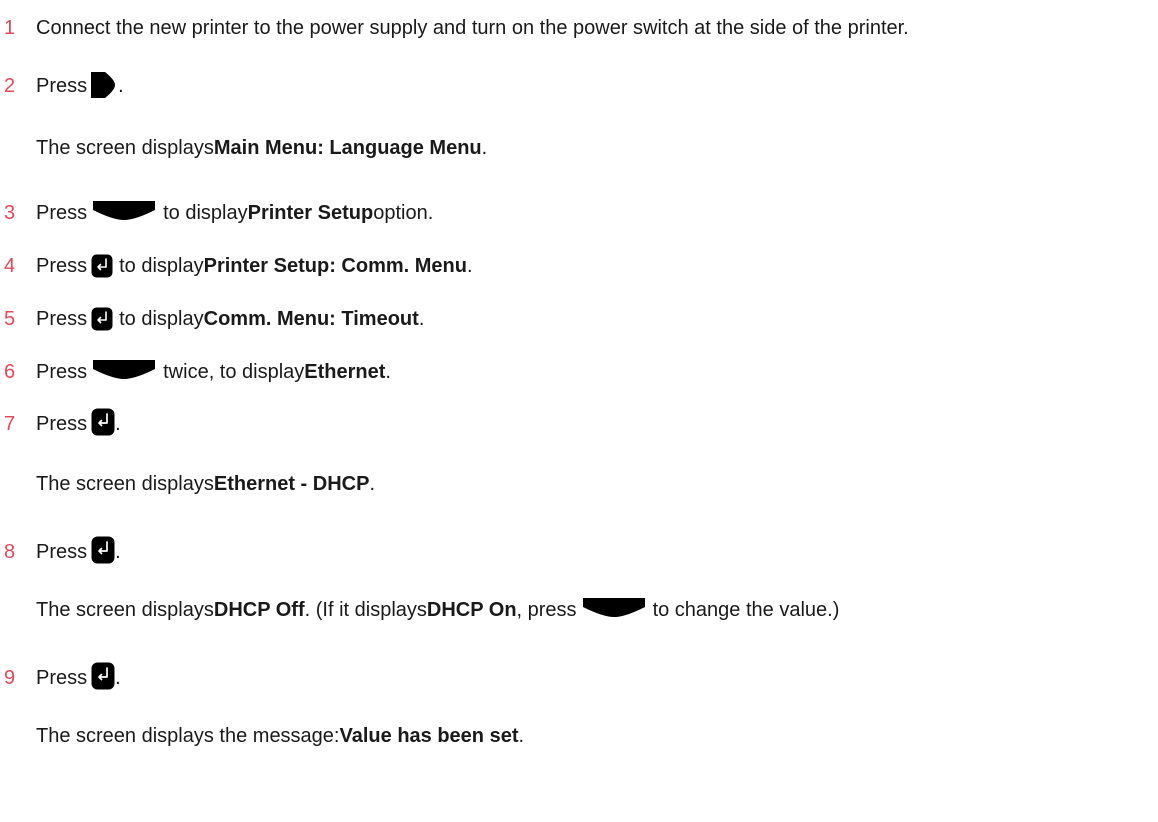  Describe the element at coordinates (403, 213) in the screenshot. I see `step-text-end: option.` at that location.